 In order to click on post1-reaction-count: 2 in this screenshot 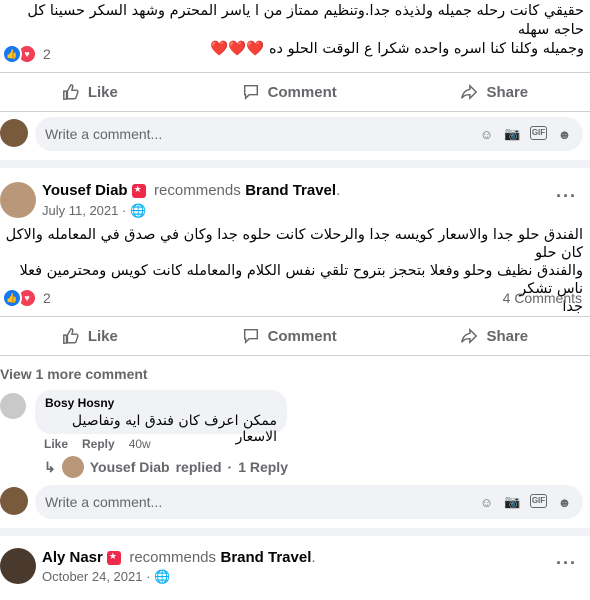, I will do `click(47, 54)`.